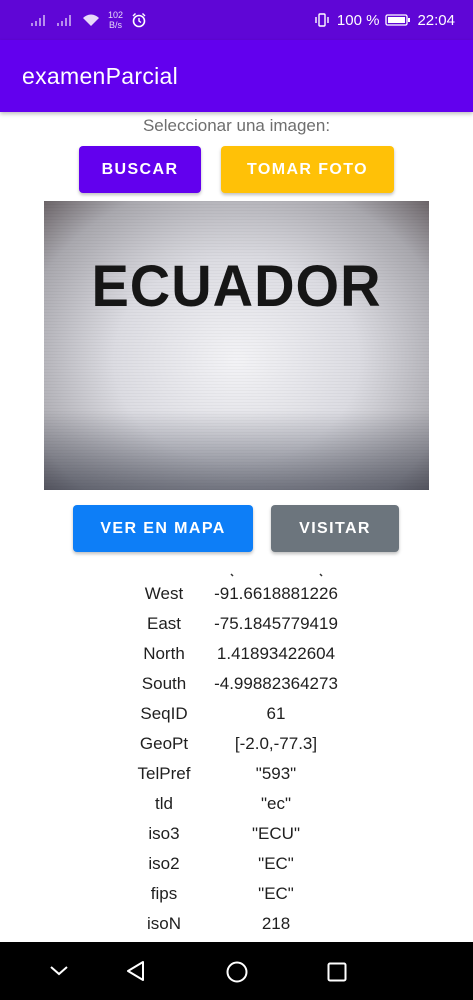  I want to click on status-bar: 102 B/s 100 % 22:04, so click(236, 20).